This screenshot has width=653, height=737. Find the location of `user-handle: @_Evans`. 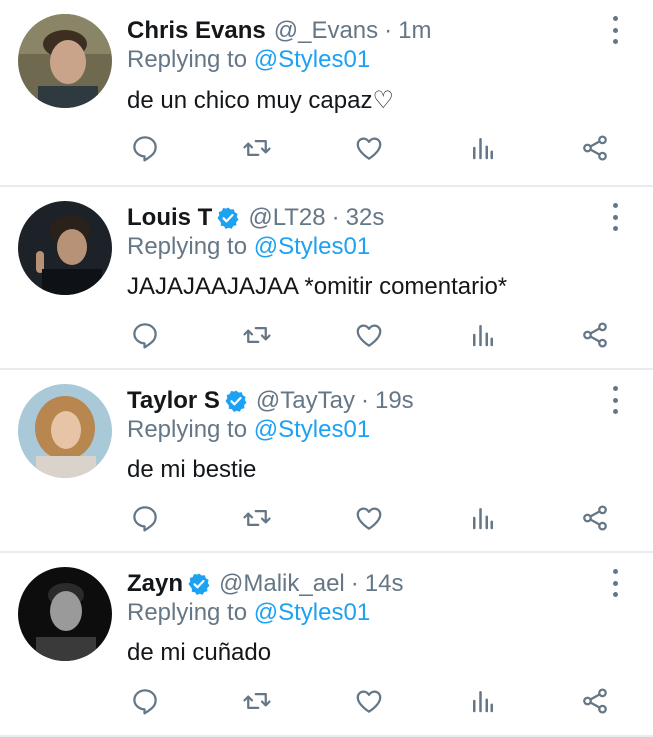

user-handle: @_Evans is located at coordinates (326, 31).